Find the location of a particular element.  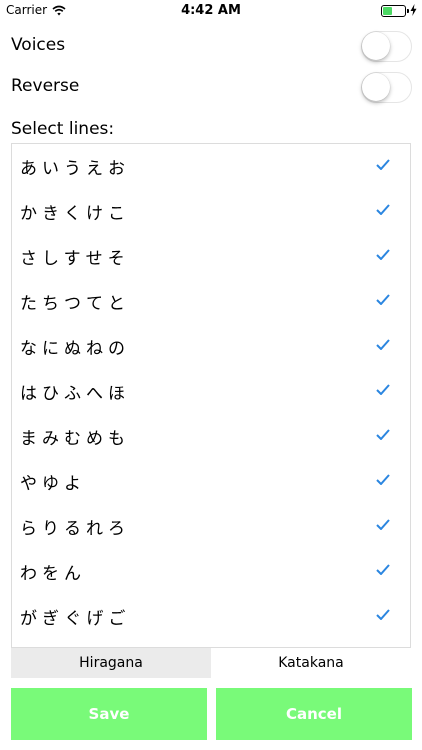

script-selector: Hiragana Katakana is located at coordinates (211, 663).